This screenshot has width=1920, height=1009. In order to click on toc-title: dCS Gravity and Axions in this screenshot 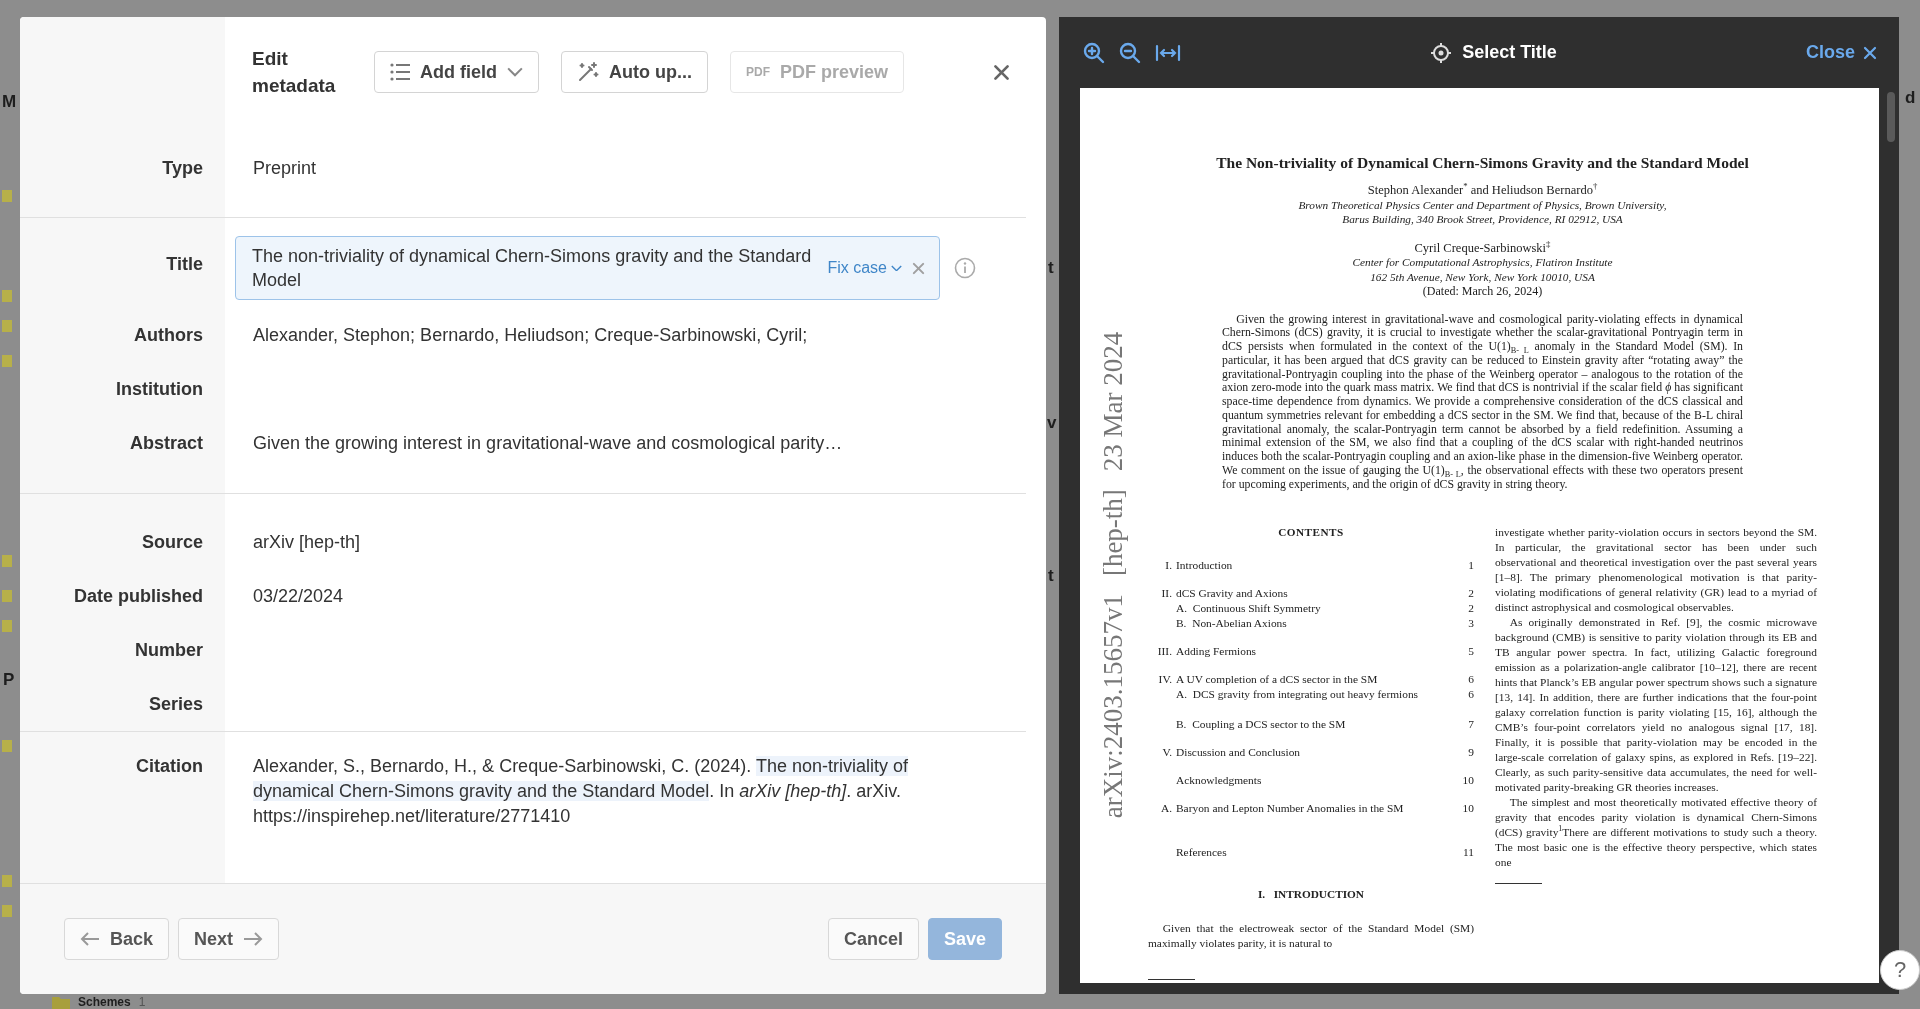, I will do `click(1317, 594)`.